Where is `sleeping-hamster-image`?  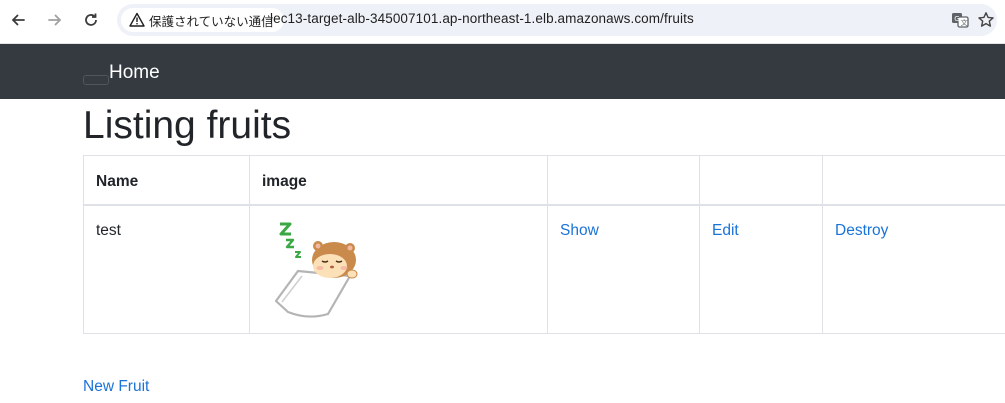
sleeping-hamster-image is located at coordinates (316, 270).